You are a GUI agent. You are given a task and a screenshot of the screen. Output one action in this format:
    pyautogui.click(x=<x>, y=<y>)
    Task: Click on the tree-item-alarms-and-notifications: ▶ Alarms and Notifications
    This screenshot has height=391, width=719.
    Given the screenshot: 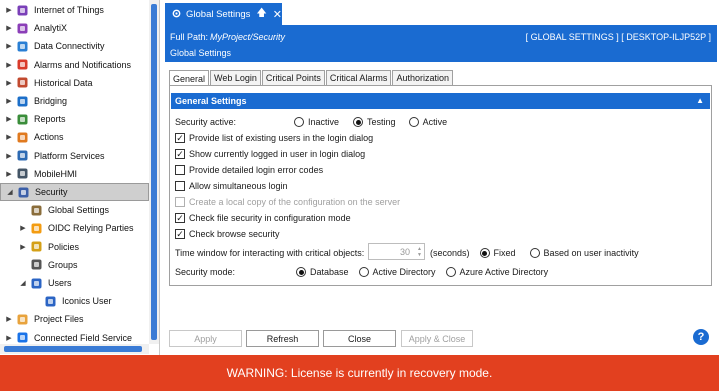 What is the action you would take?
    pyautogui.click(x=74, y=65)
    